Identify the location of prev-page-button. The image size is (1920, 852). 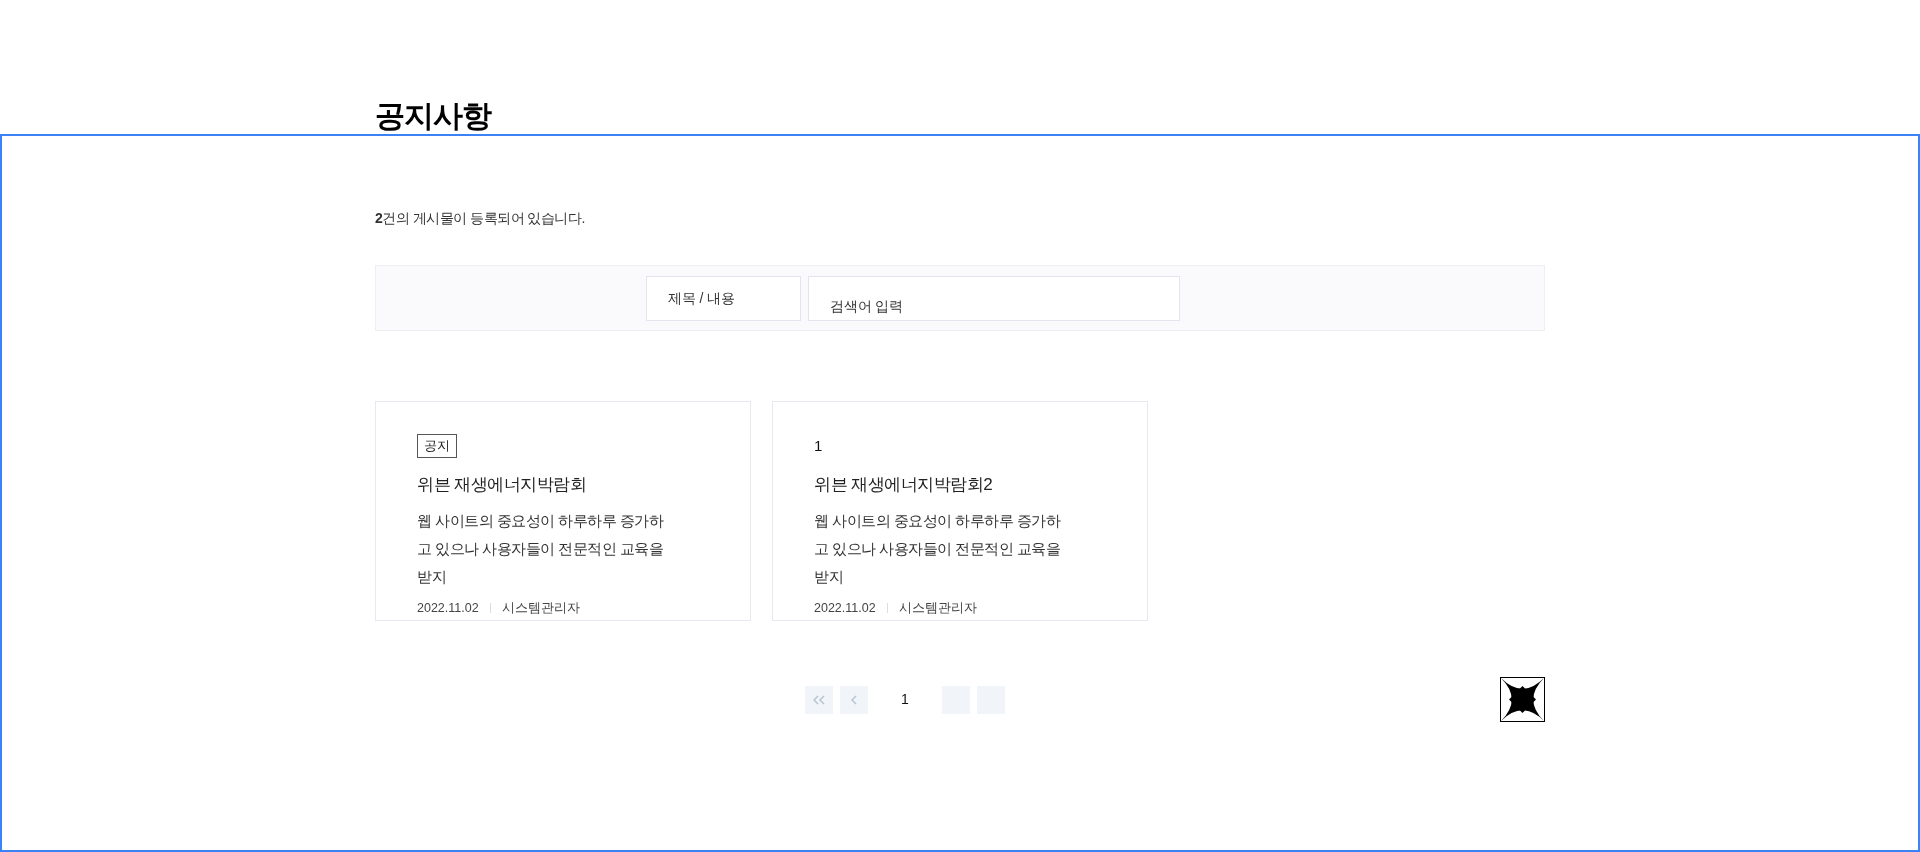
(854, 699).